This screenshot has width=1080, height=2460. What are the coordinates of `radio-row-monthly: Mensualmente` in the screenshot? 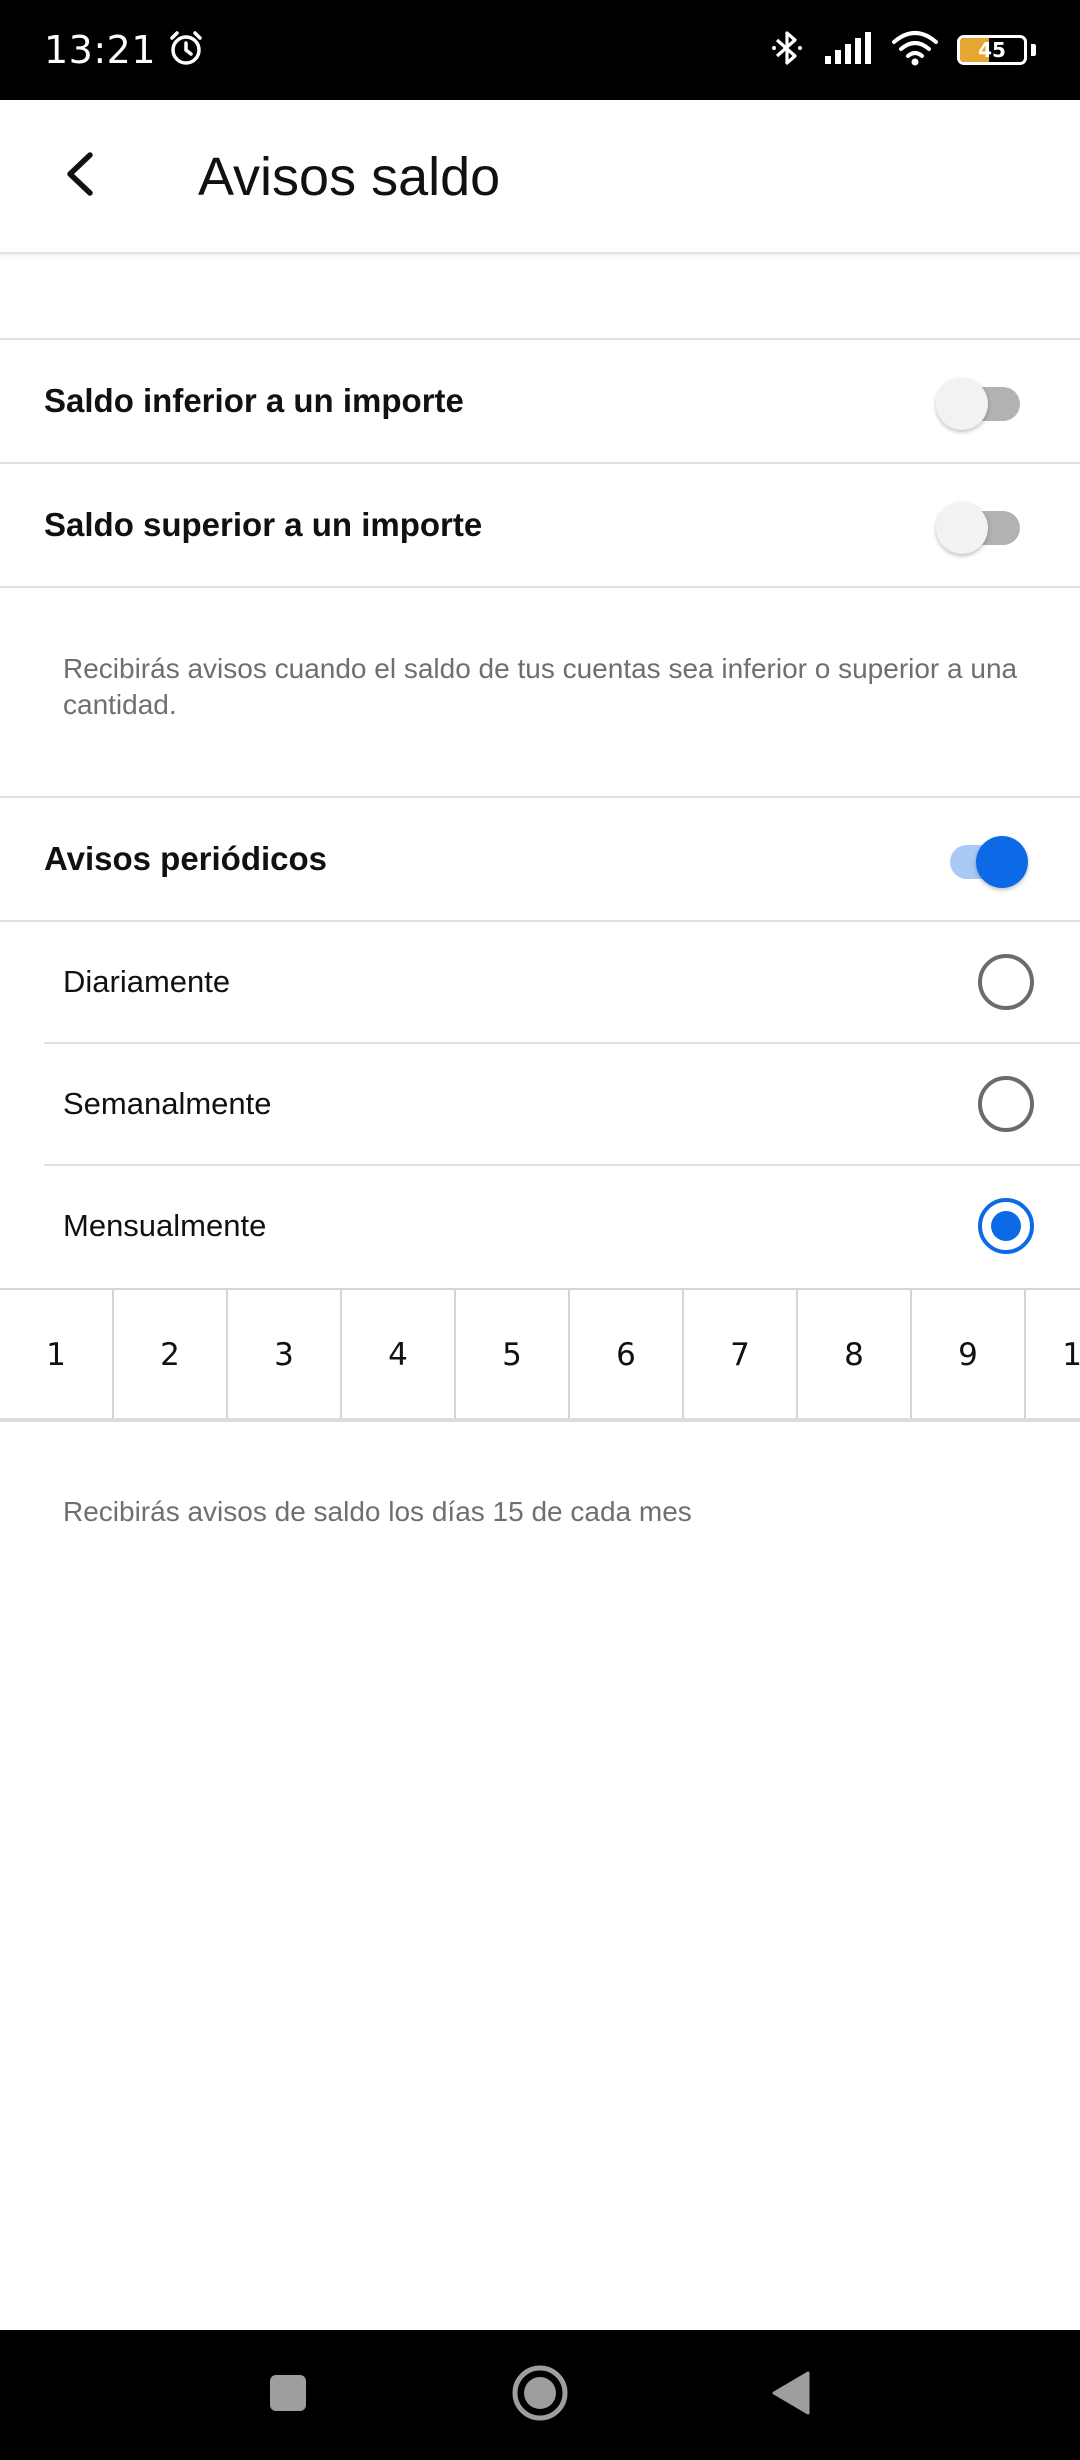 It's located at (540, 1226).